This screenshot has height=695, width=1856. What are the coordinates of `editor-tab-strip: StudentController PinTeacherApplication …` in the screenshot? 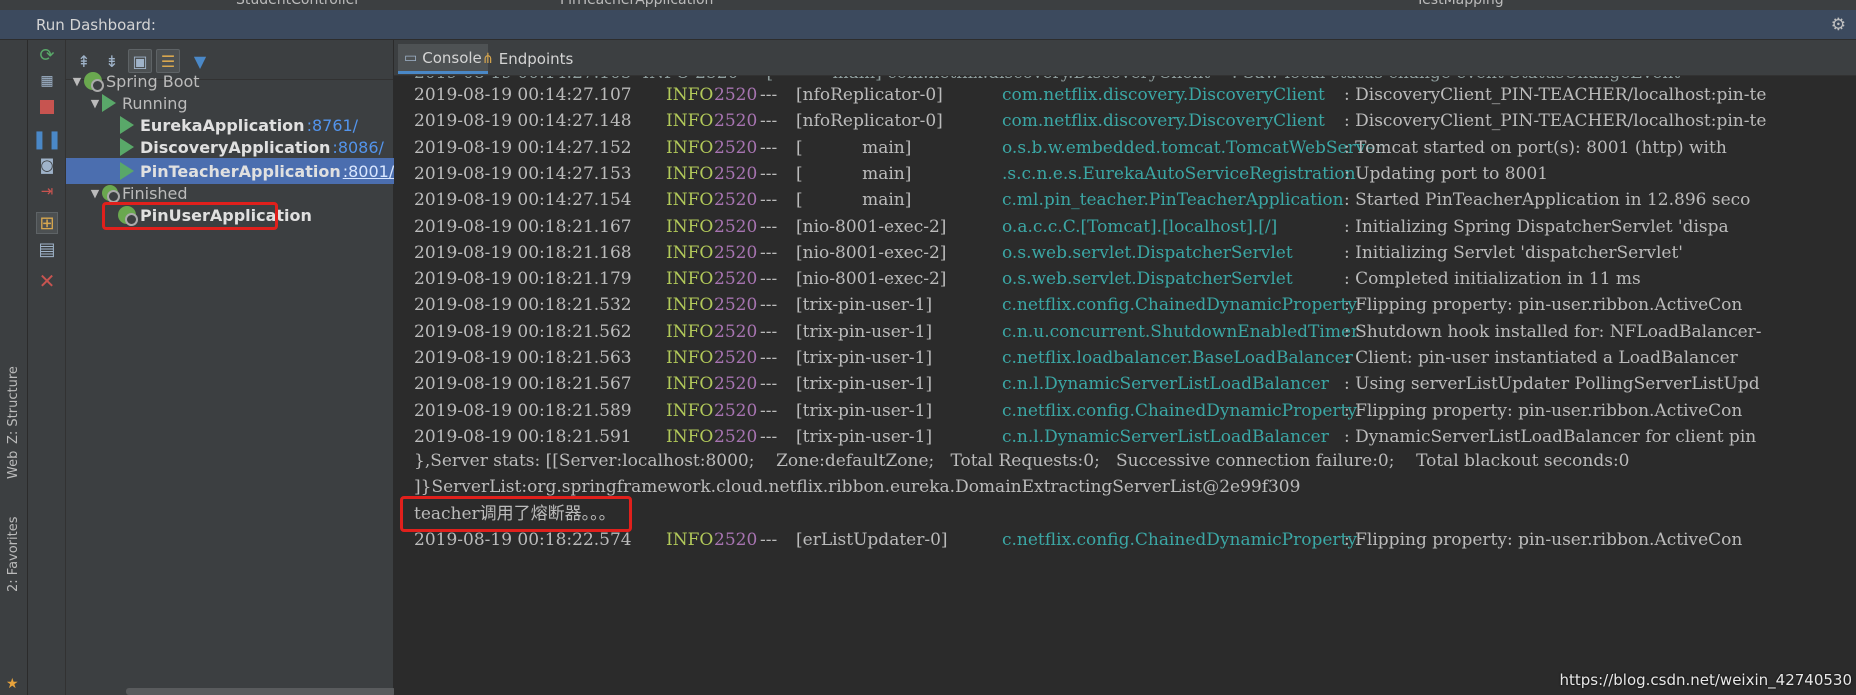 It's located at (928, 5).